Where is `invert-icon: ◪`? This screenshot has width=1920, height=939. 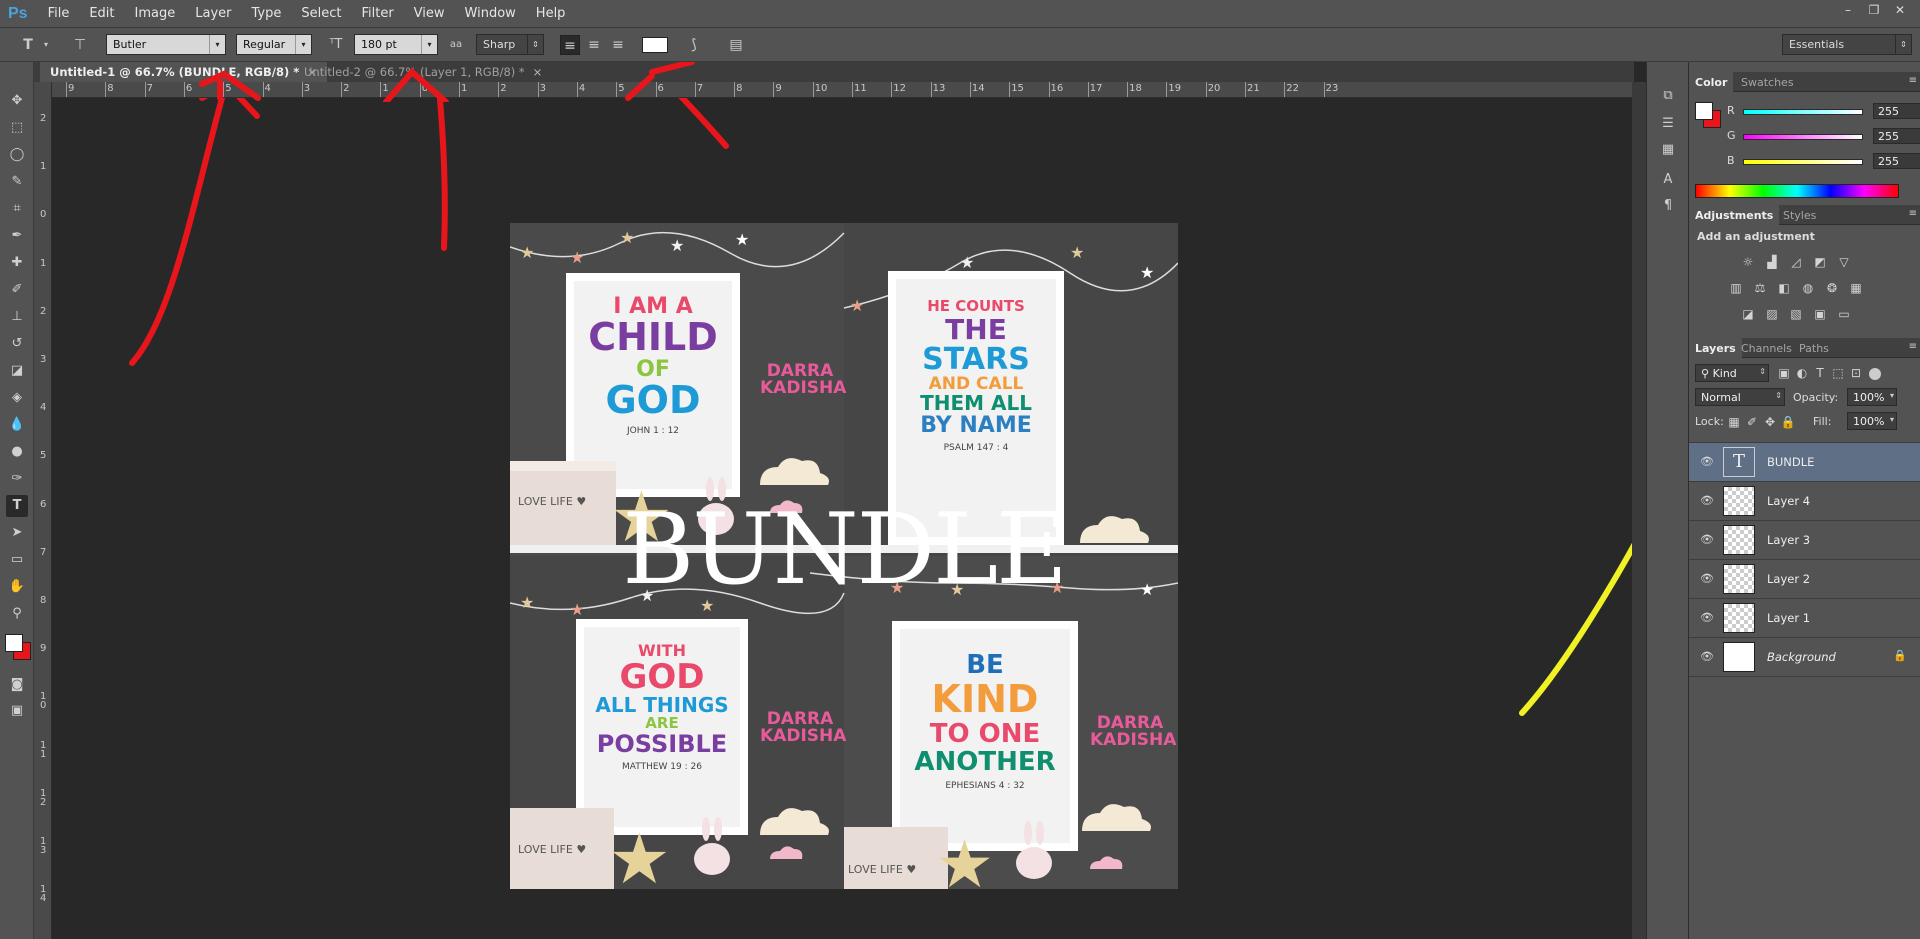 invert-icon: ◪ is located at coordinates (1748, 314).